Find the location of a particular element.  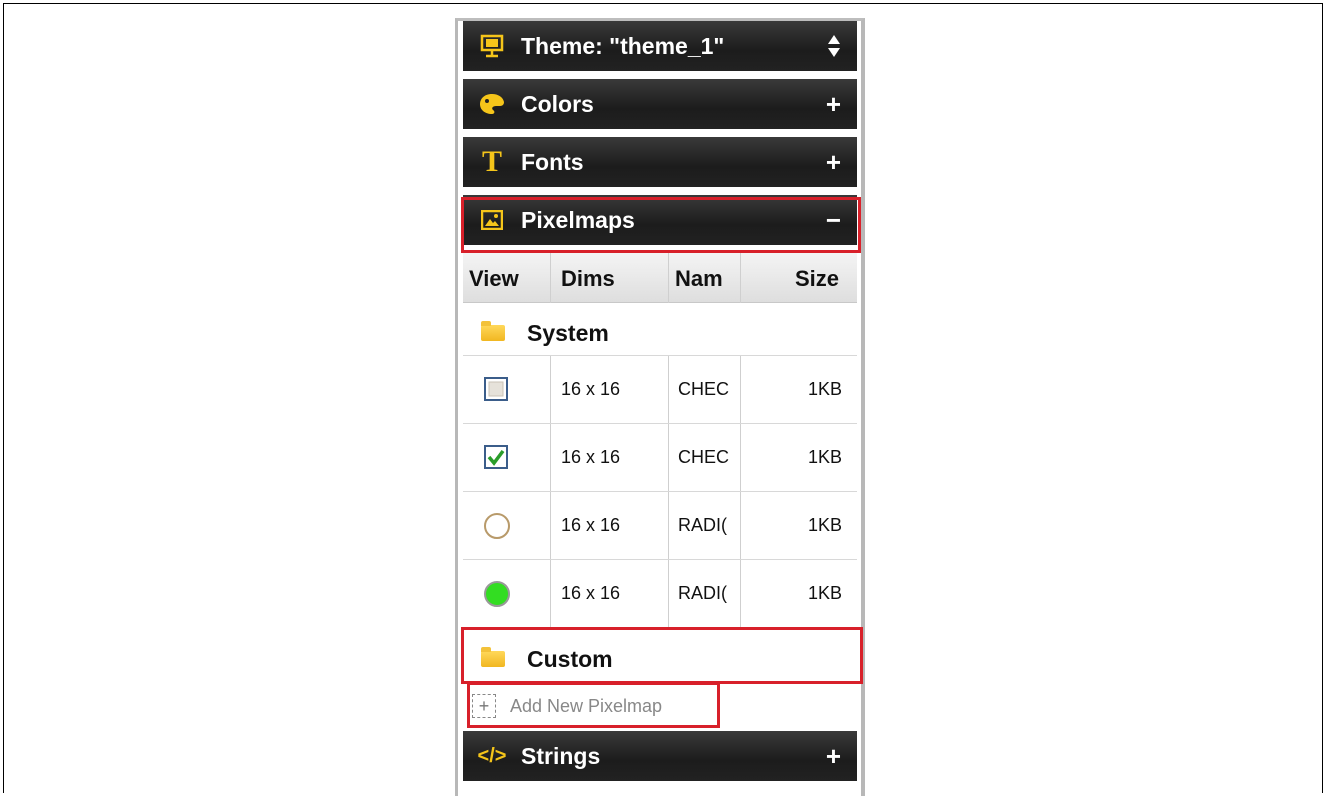

group-system: System is located at coordinates (660, 333).